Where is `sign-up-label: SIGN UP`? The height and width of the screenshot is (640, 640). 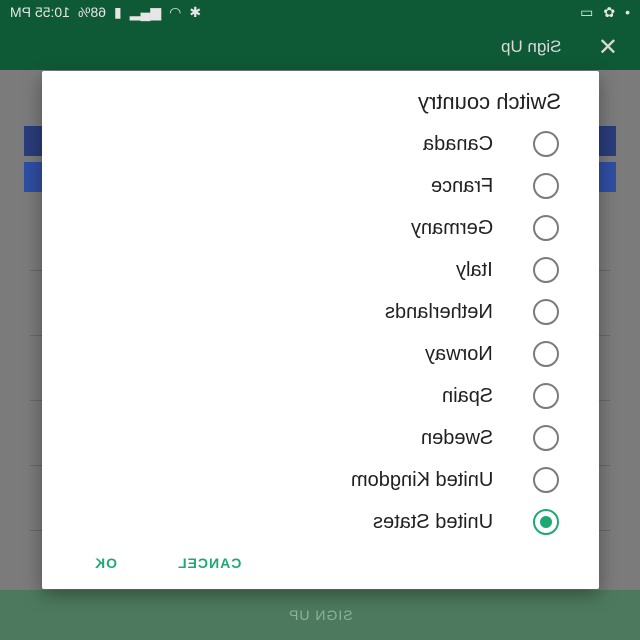
sign-up-label: SIGN UP is located at coordinates (320, 615).